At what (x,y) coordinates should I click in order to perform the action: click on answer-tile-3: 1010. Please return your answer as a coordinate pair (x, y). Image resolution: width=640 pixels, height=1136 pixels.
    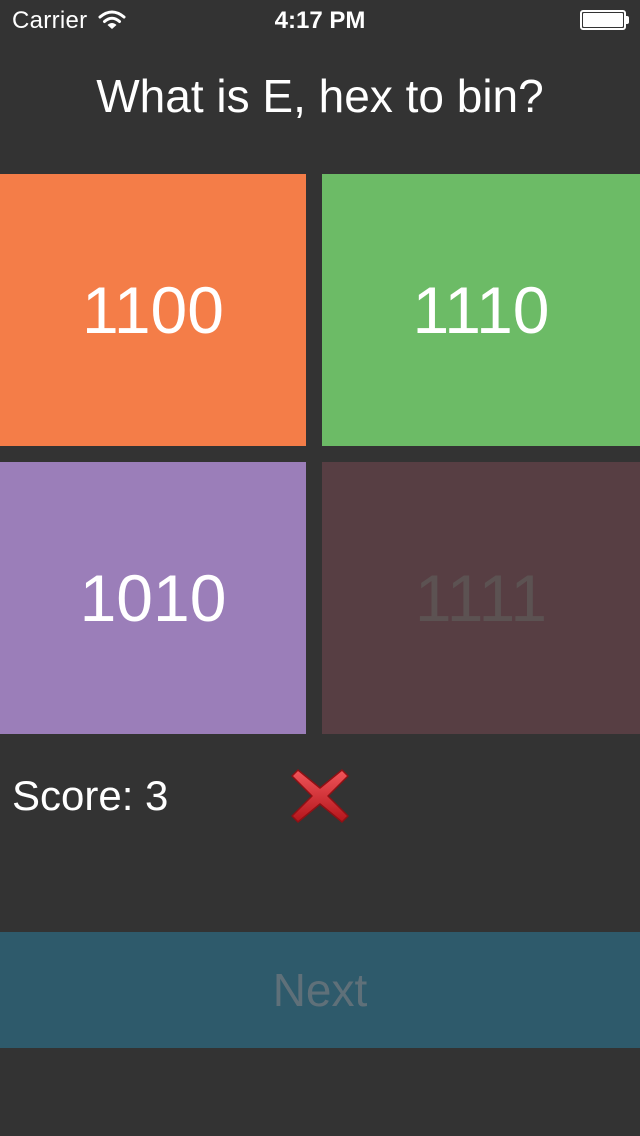
    Looking at the image, I should click on (153, 598).